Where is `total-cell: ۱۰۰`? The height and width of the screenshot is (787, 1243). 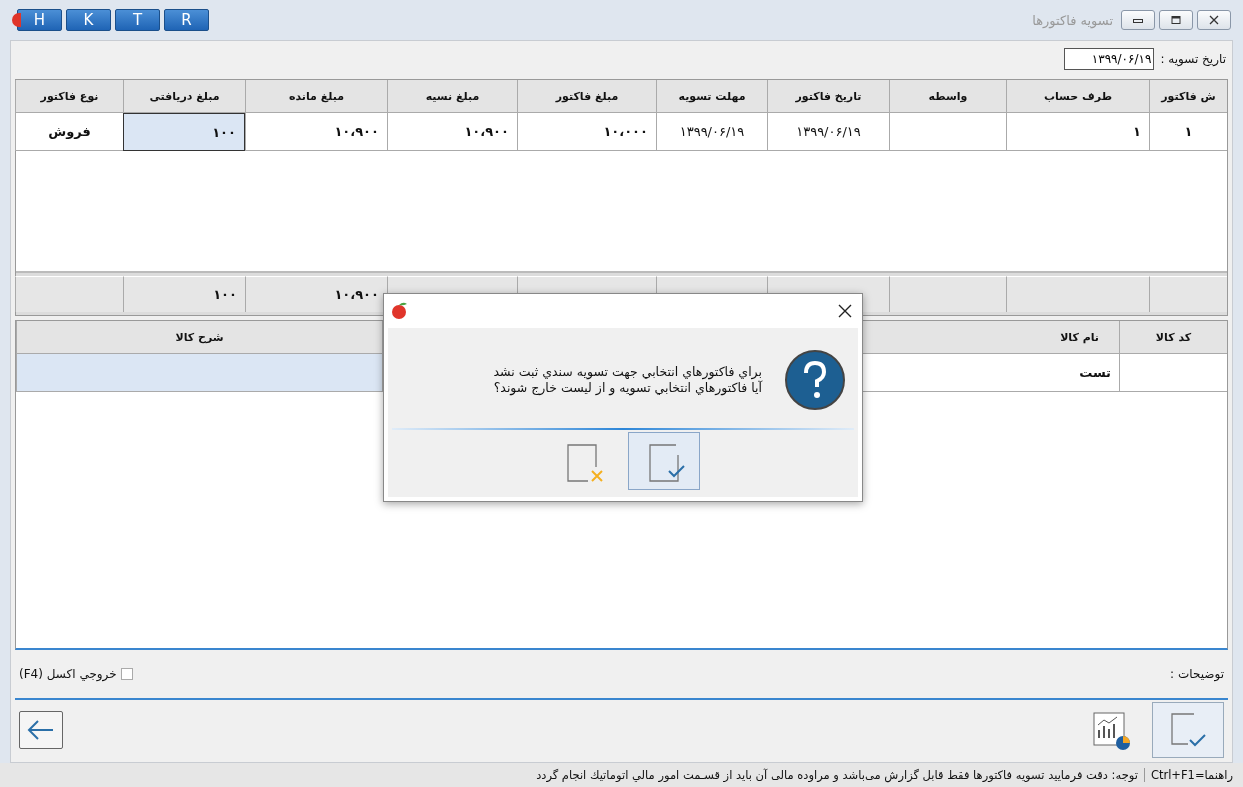
total-cell: ۱۰۰ is located at coordinates (184, 294).